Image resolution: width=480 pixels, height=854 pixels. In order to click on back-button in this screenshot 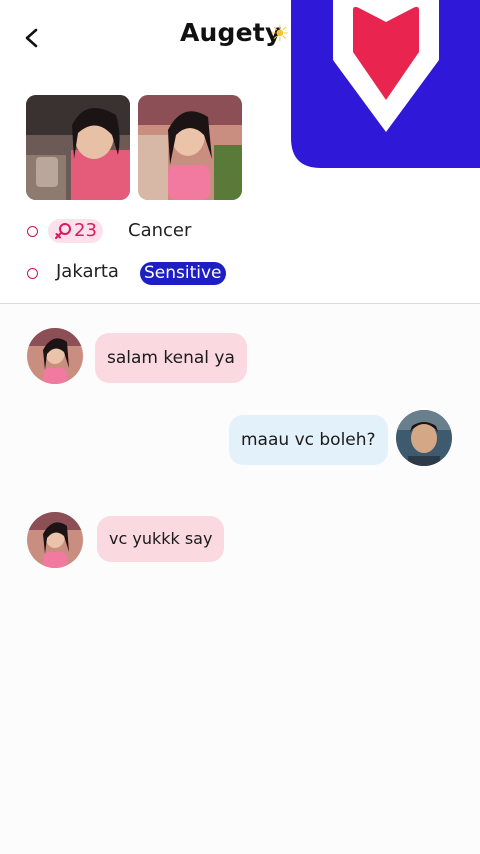, I will do `click(33, 38)`.